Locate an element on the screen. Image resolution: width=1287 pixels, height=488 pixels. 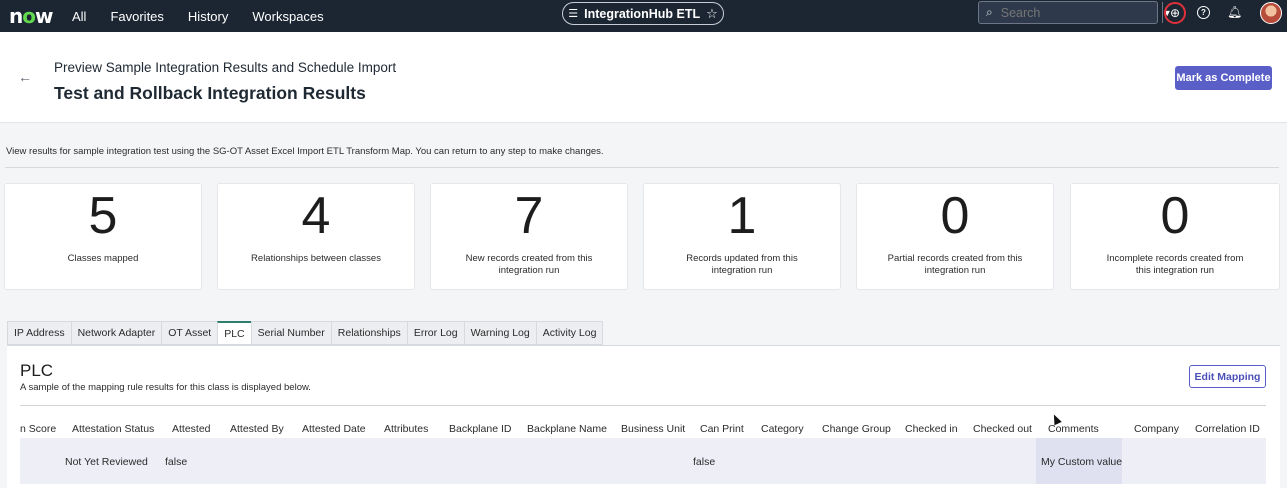
nav-history: History is located at coordinates (208, 16).